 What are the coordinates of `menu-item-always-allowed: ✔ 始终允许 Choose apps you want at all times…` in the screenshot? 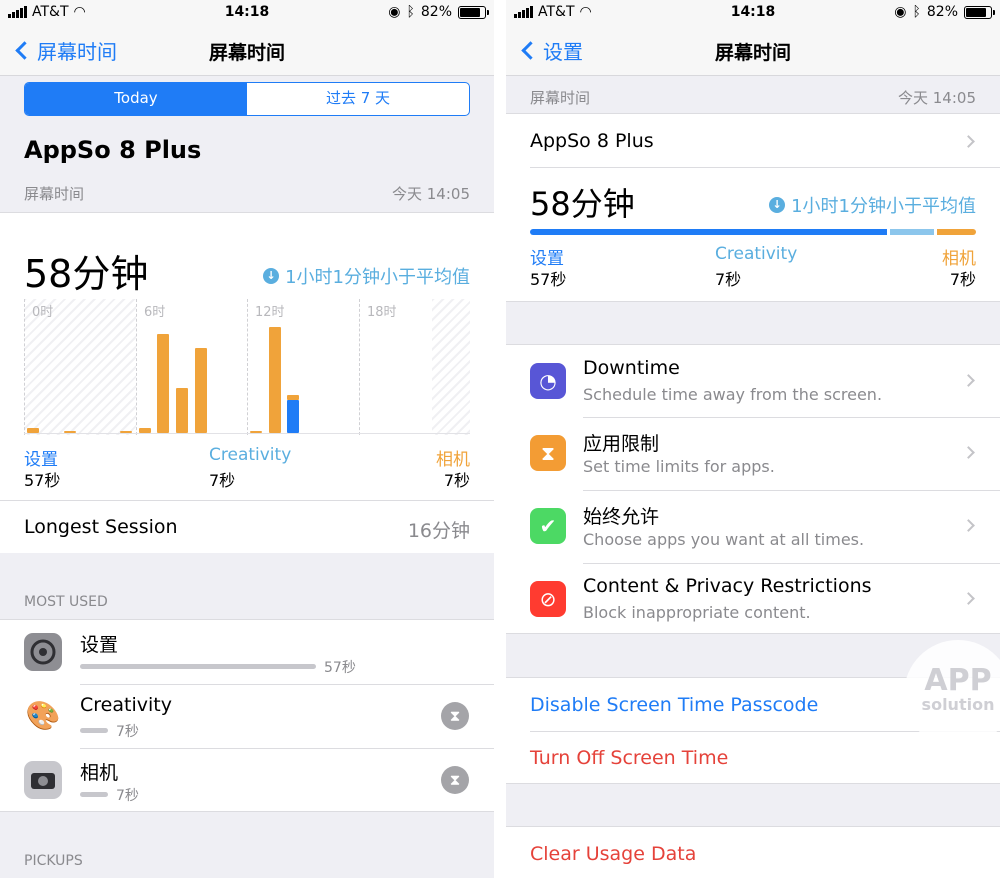 It's located at (753, 527).